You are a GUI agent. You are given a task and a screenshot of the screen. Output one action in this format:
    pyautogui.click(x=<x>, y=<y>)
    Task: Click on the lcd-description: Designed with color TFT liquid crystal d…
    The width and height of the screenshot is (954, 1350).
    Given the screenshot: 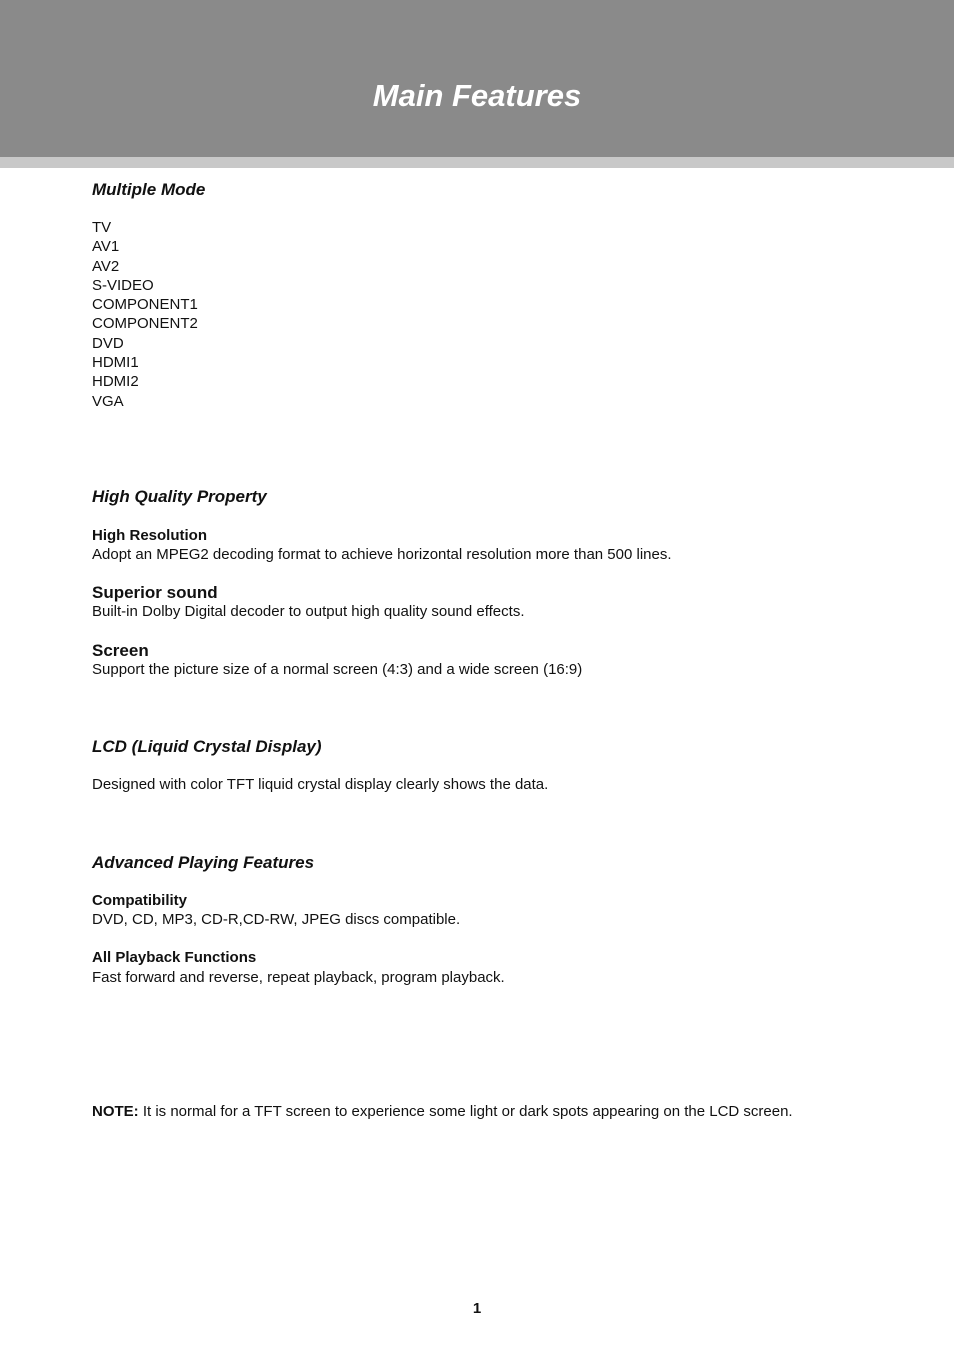 What is the action you would take?
    pyautogui.click(x=320, y=784)
    